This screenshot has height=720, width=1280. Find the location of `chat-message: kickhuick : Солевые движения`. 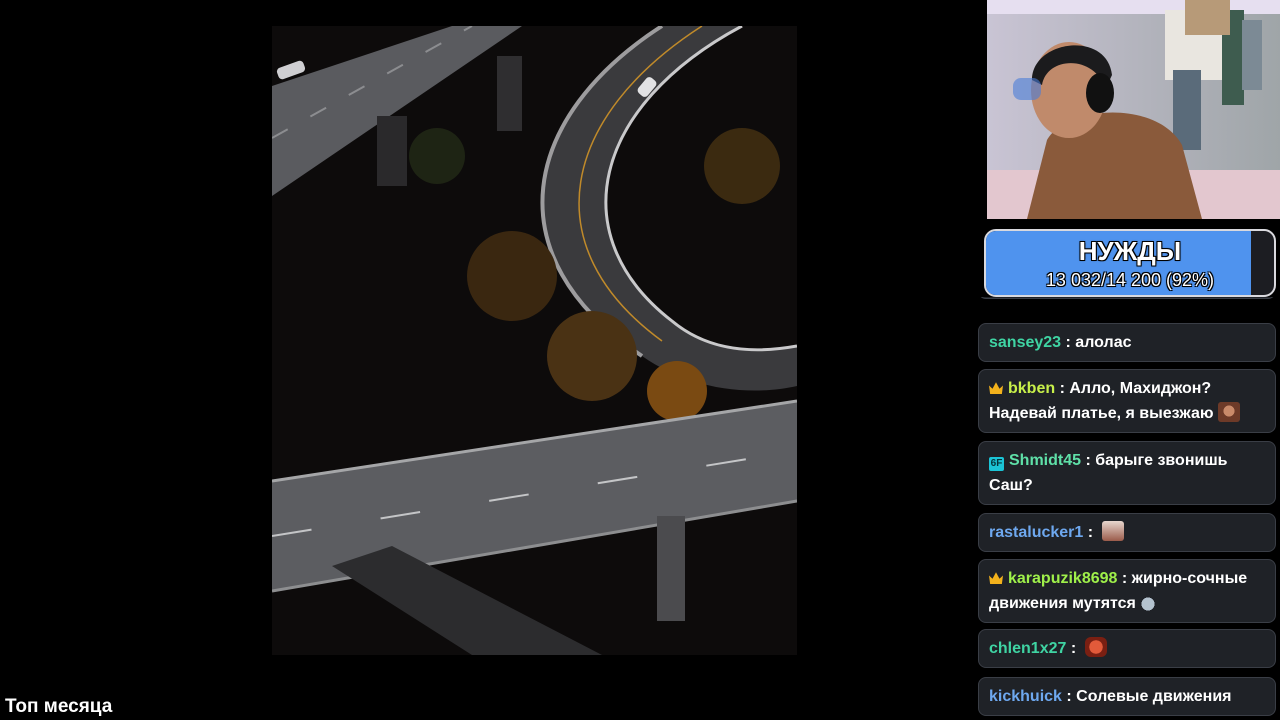

chat-message: kickhuick : Солевые движения is located at coordinates (1127, 696).